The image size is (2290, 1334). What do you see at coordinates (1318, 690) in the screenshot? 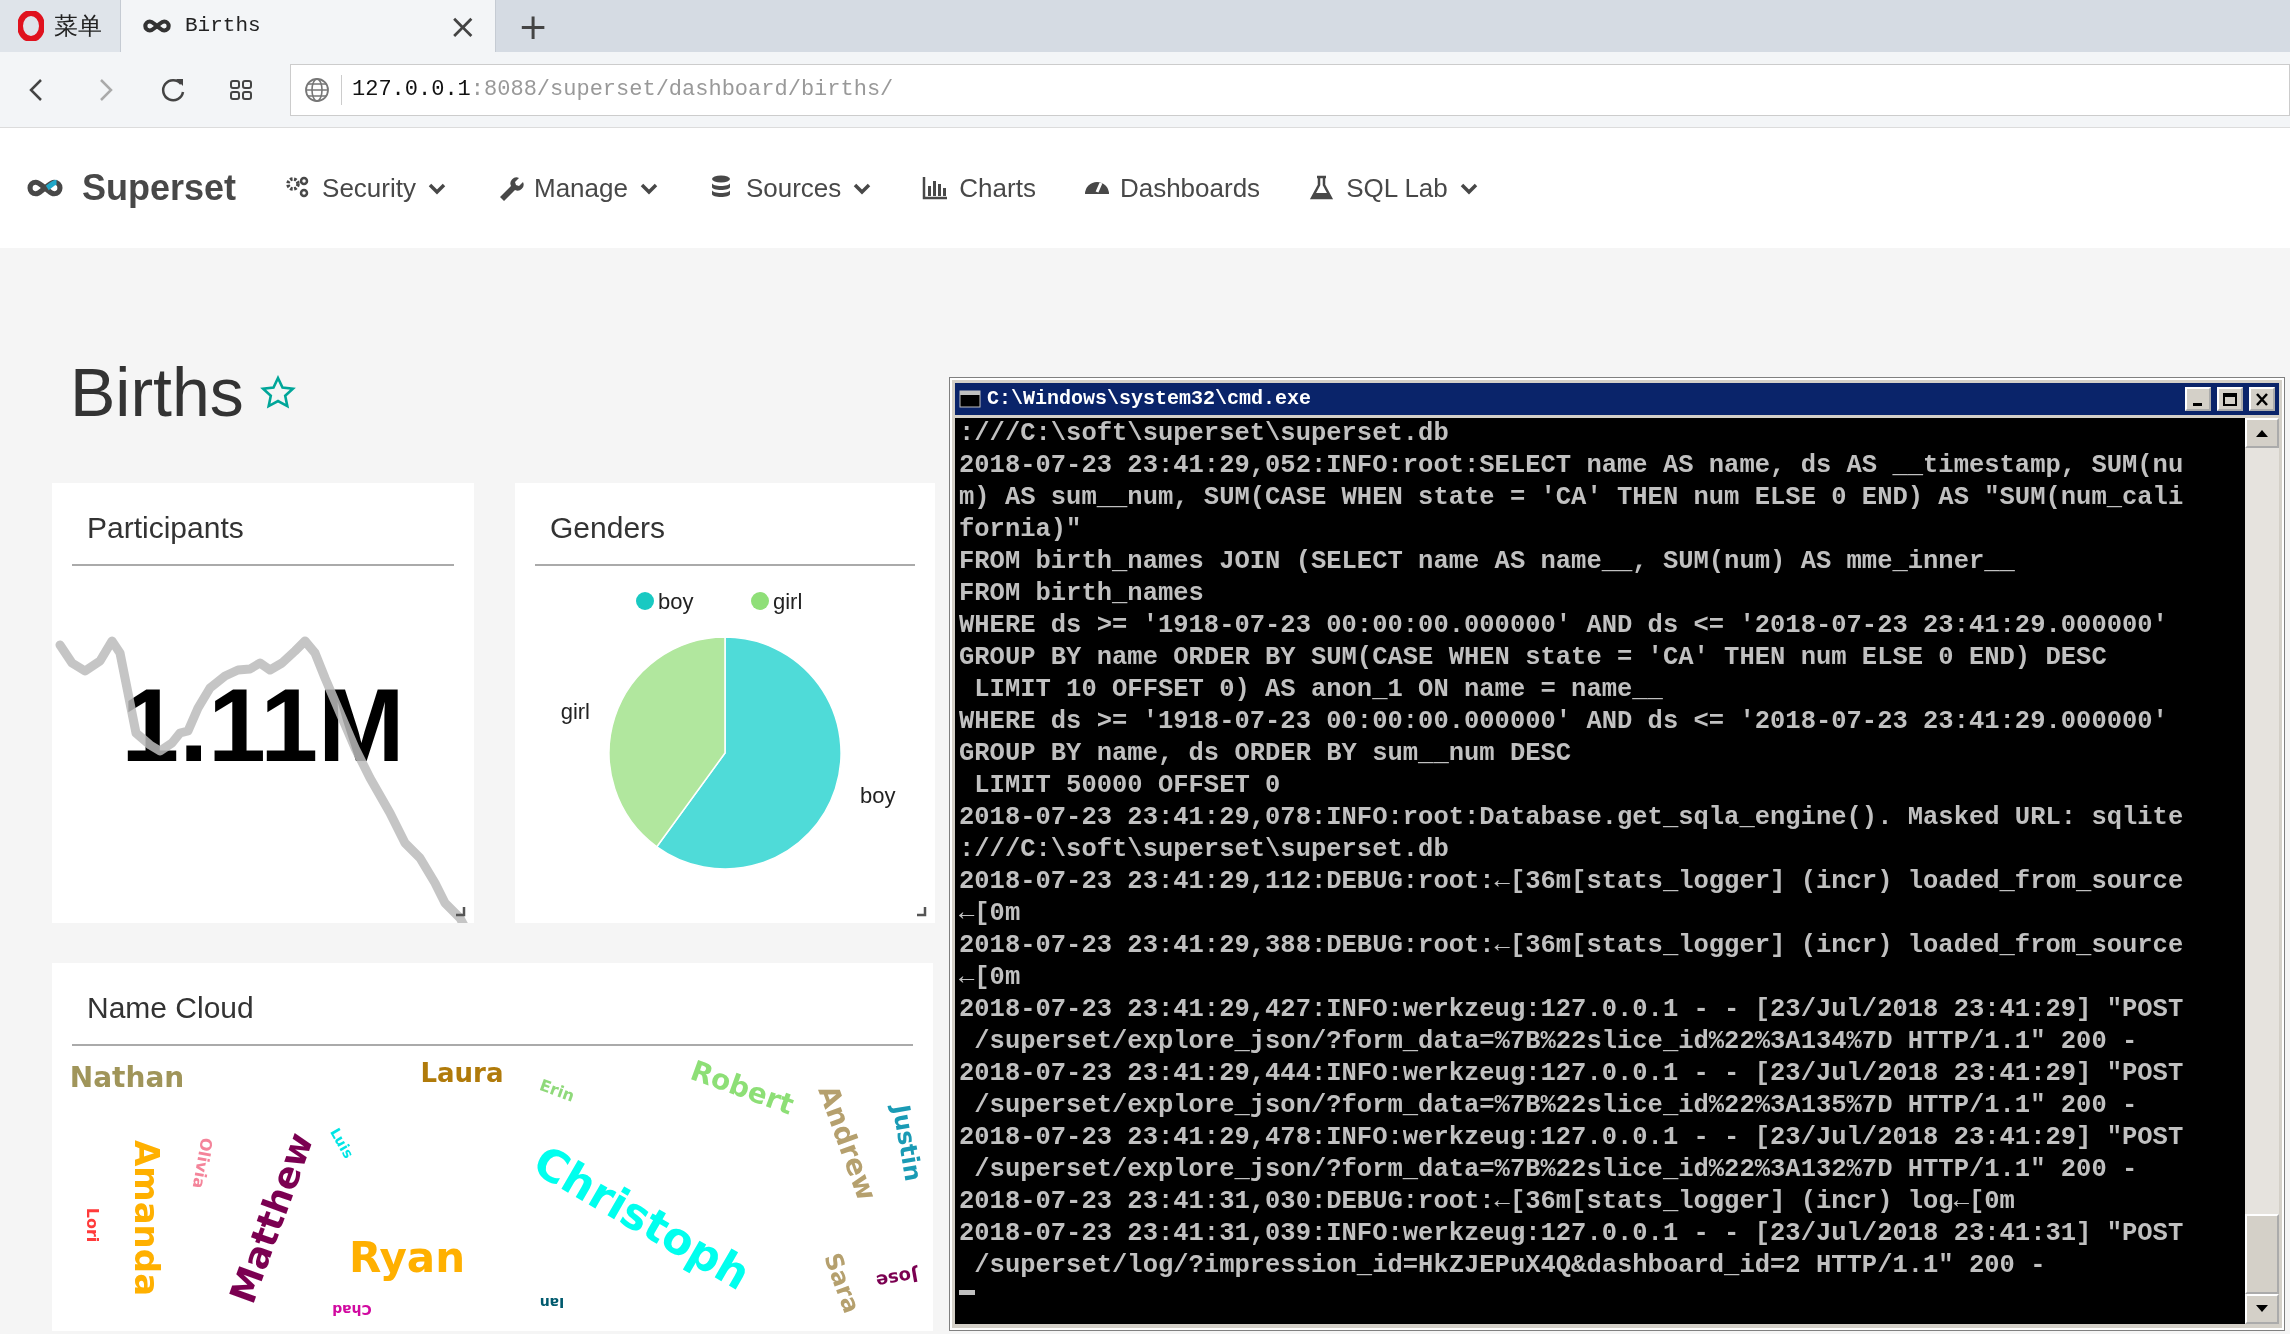
I see `console-line: LIMIT 10 OFFSET 0) AS anon_1 ON name = name__` at bounding box center [1318, 690].